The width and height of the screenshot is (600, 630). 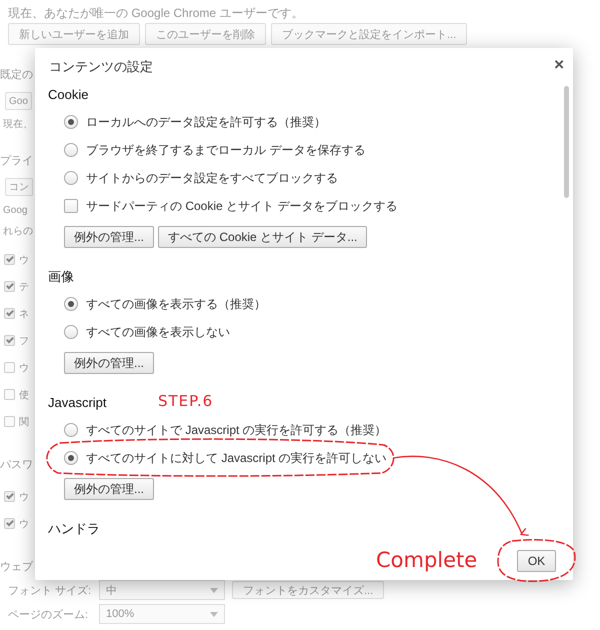 What do you see at coordinates (50, 591) in the screenshot?
I see `field-label: フォント サイズ:` at bounding box center [50, 591].